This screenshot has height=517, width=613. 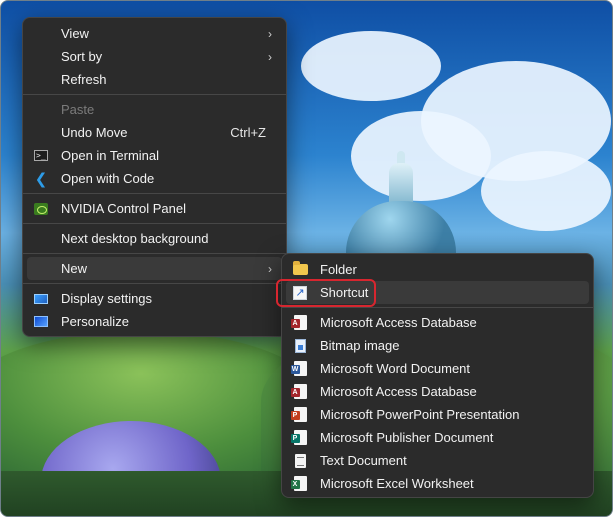 What do you see at coordinates (110, 155) in the screenshot?
I see `menu-item-label: Open in Terminal` at bounding box center [110, 155].